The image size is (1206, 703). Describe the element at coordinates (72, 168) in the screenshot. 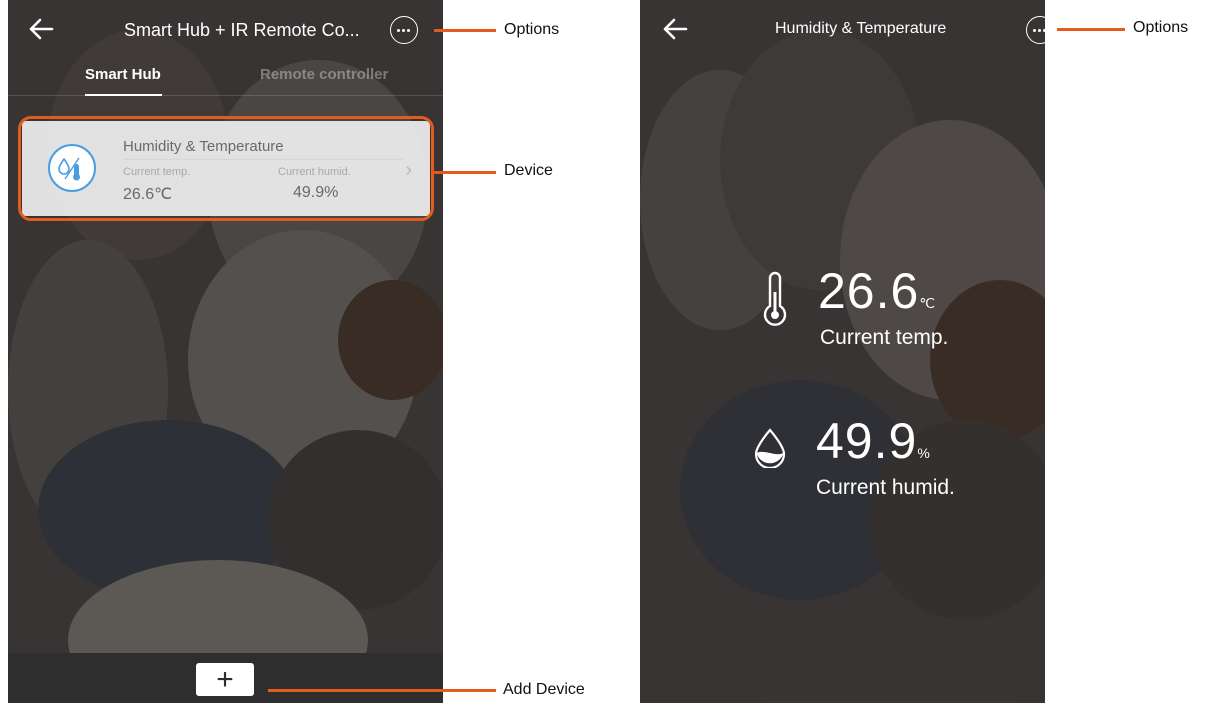

I see `humidity-temperature-icon` at that location.